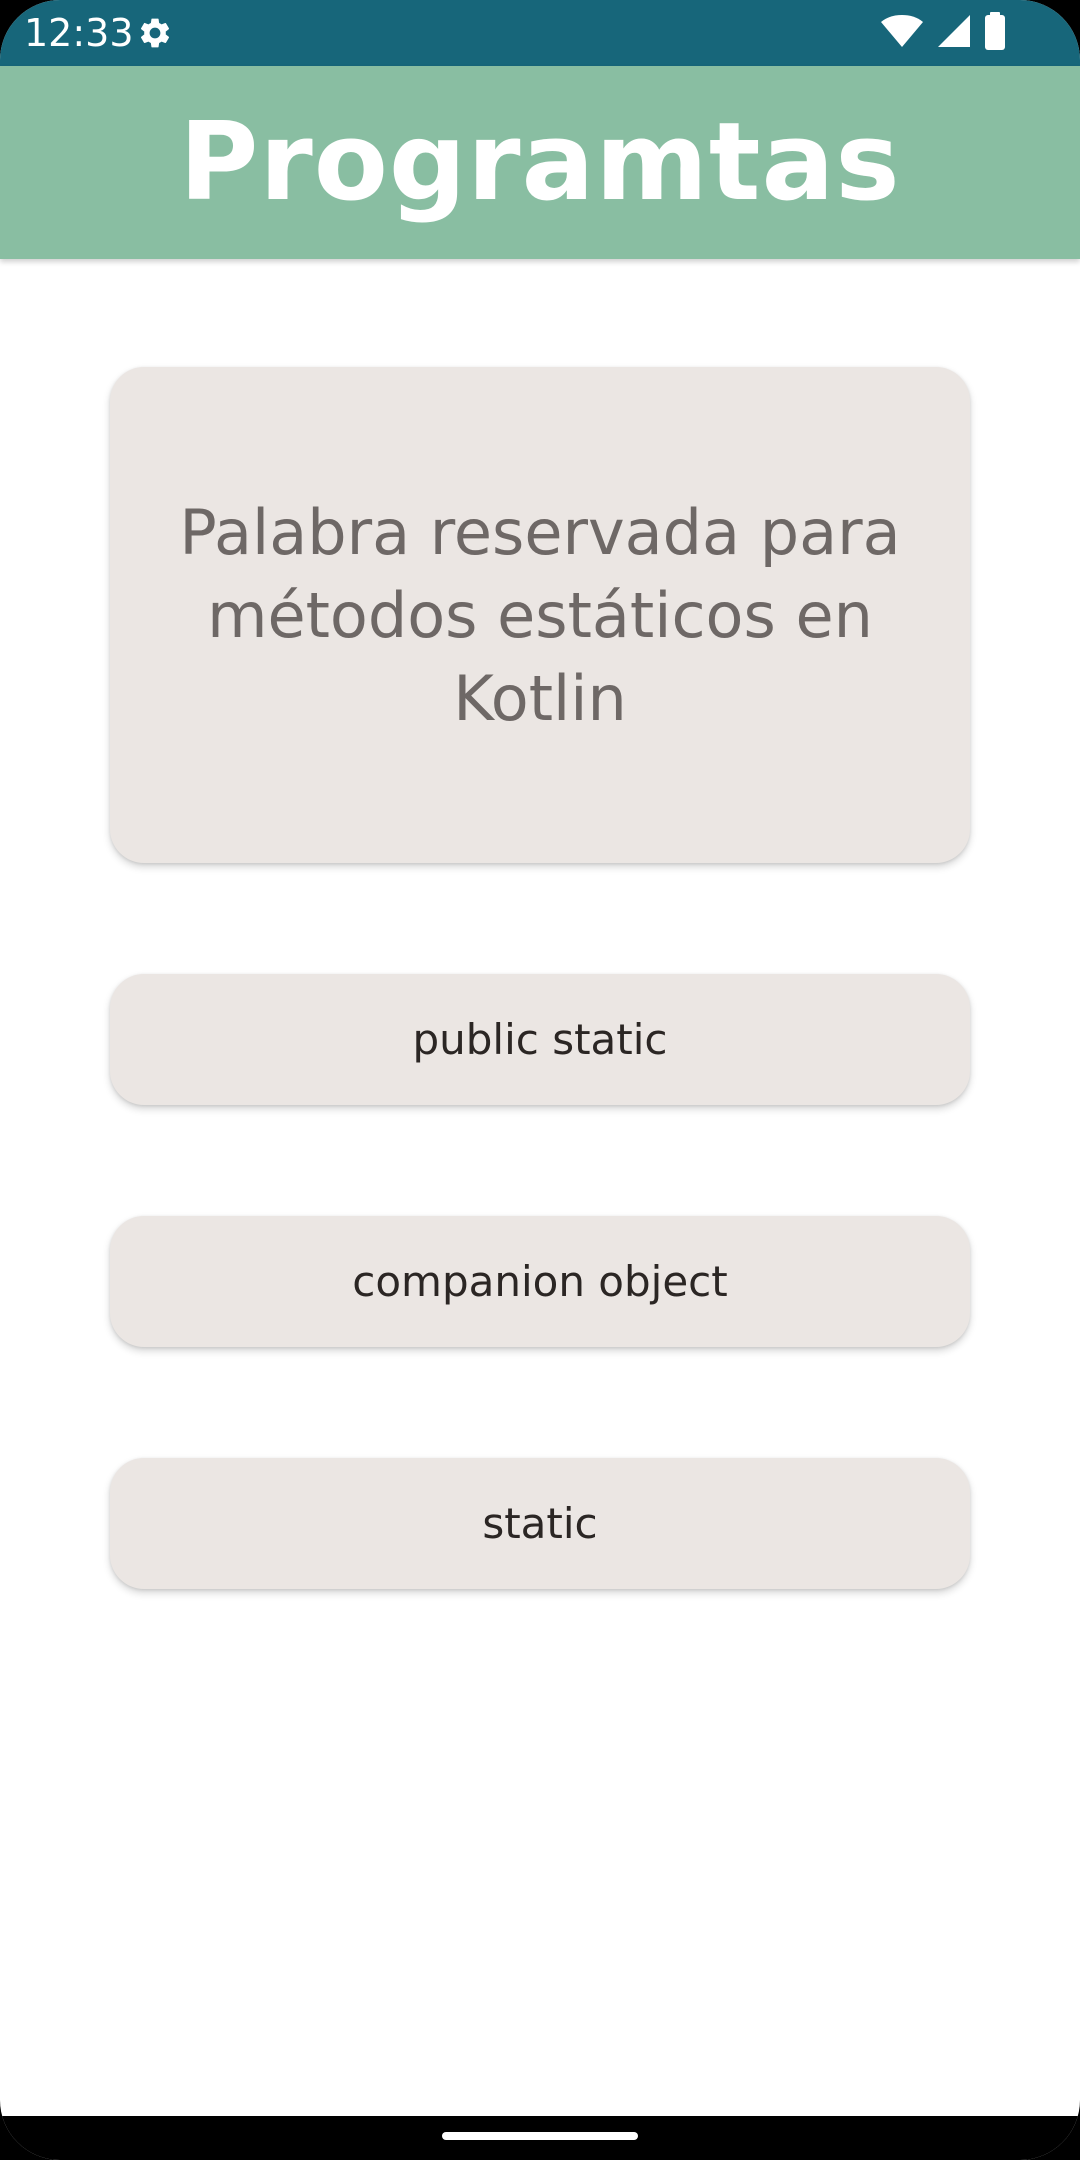 The image size is (1080, 2160). I want to click on answer-option-label: static, so click(540, 1523).